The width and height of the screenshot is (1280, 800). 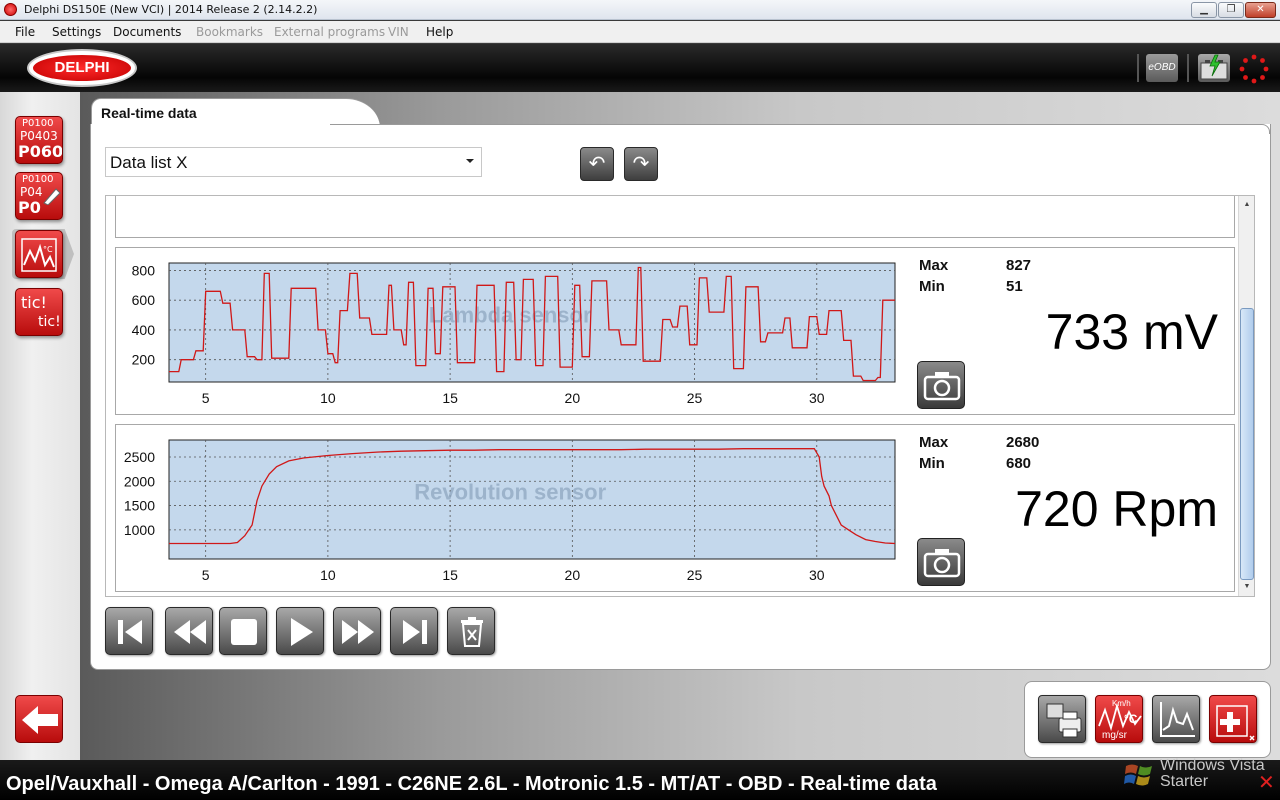 I want to click on rewind-button, so click(x=189, y=631).